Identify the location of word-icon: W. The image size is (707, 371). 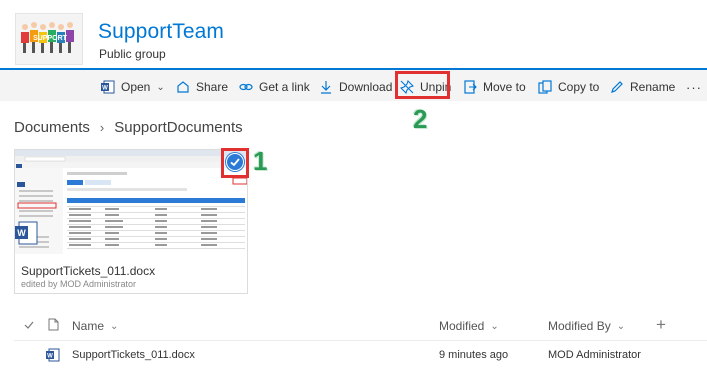
(108, 87).